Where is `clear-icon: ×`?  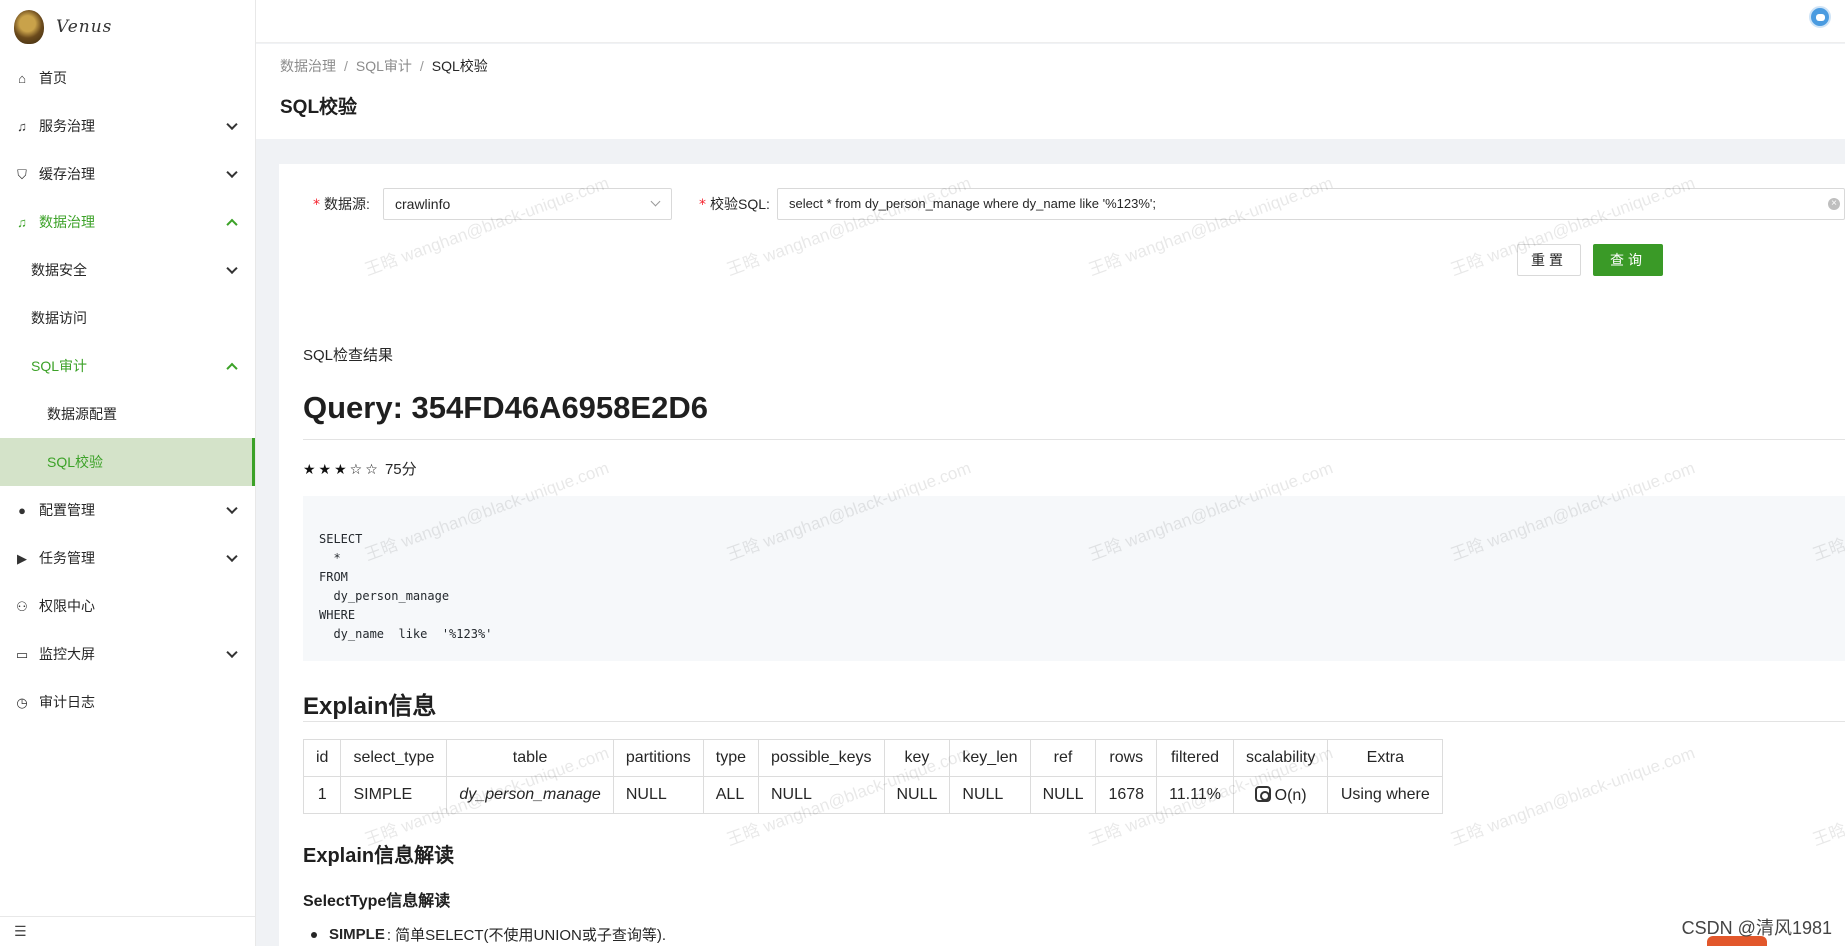
clear-icon: × is located at coordinates (1834, 204).